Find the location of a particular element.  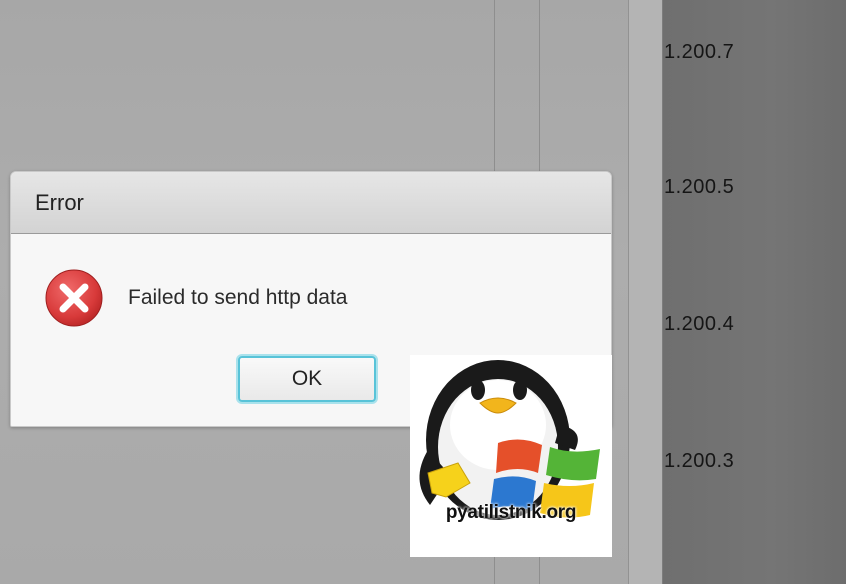

version-label: 1.200.5 is located at coordinates (699, 187).